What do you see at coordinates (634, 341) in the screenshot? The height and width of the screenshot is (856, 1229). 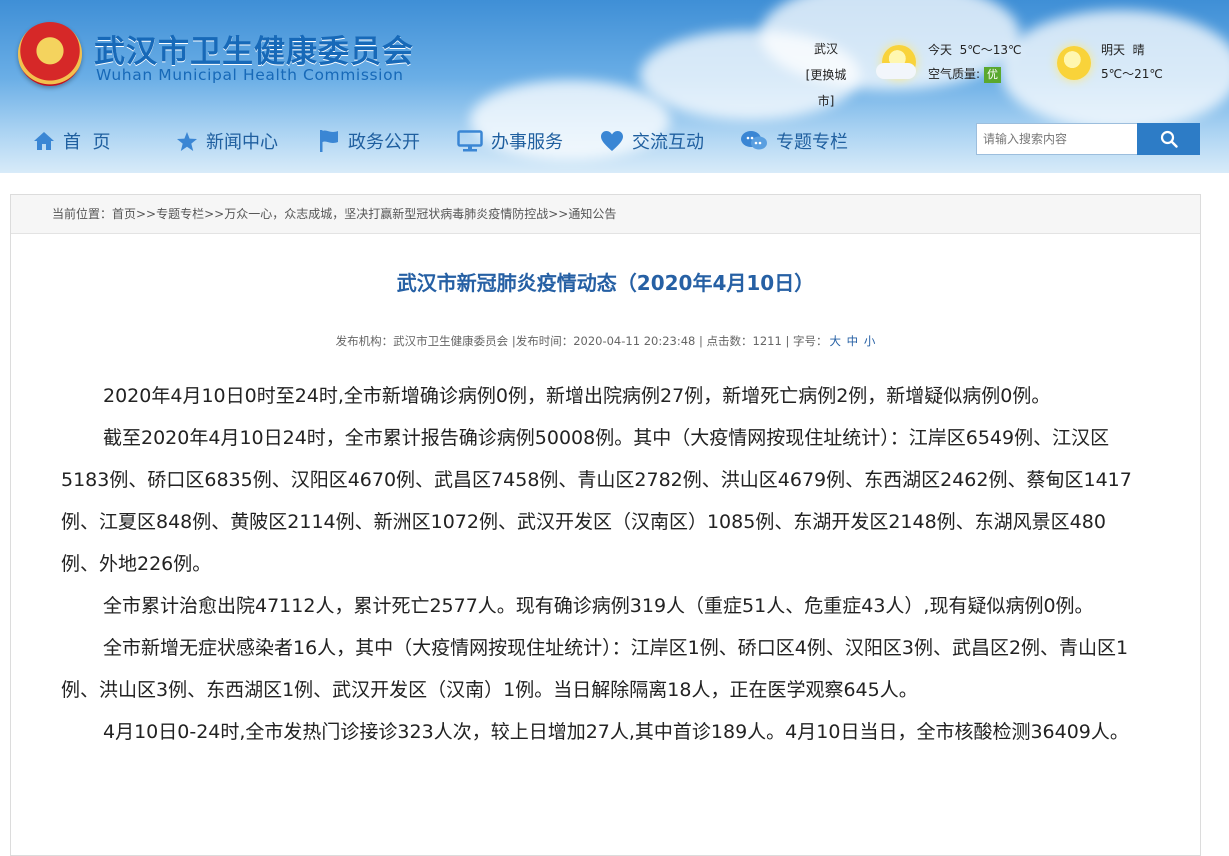 I see `publish-time: 2020-04-11 20:23:48` at bounding box center [634, 341].